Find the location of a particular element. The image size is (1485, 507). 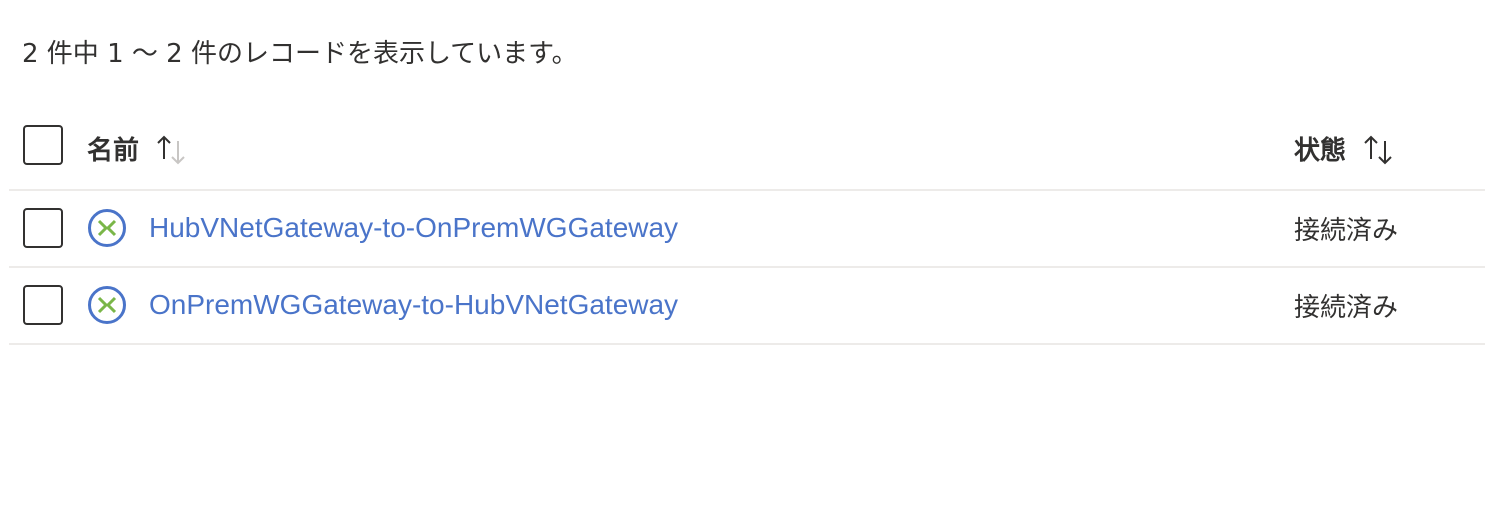

column-header-status-label: 状態 is located at coordinates (1320, 150).